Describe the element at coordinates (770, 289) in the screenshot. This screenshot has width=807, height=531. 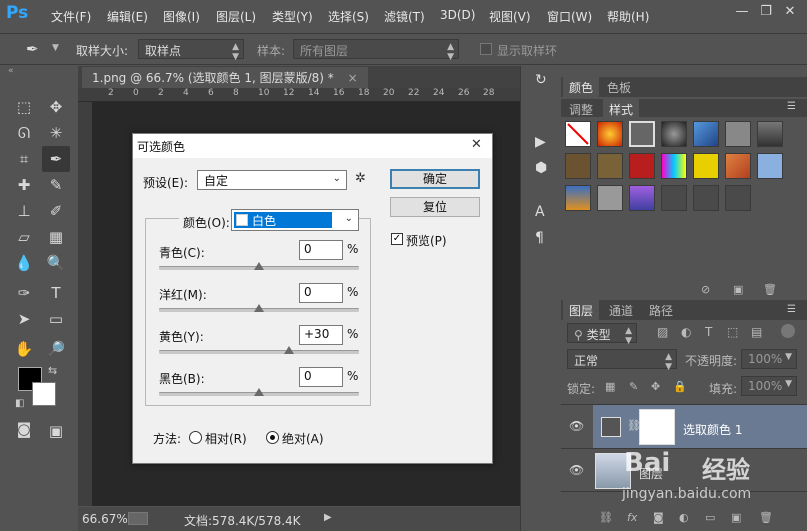
I see `delete-style-icon: 🗑` at that location.